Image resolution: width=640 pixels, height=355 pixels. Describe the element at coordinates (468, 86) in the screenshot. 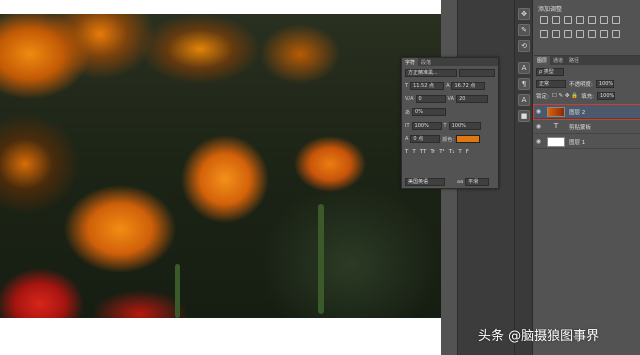

I see `leading-input: 16.72 点` at that location.